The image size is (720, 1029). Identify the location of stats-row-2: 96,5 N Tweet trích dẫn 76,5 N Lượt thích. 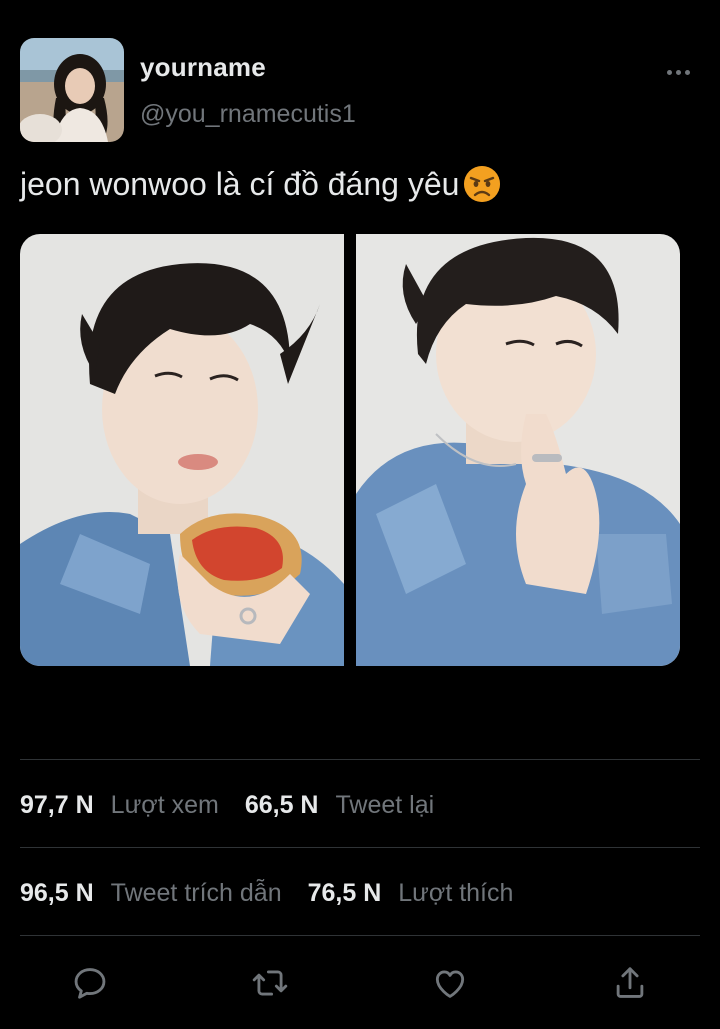
(266, 893).